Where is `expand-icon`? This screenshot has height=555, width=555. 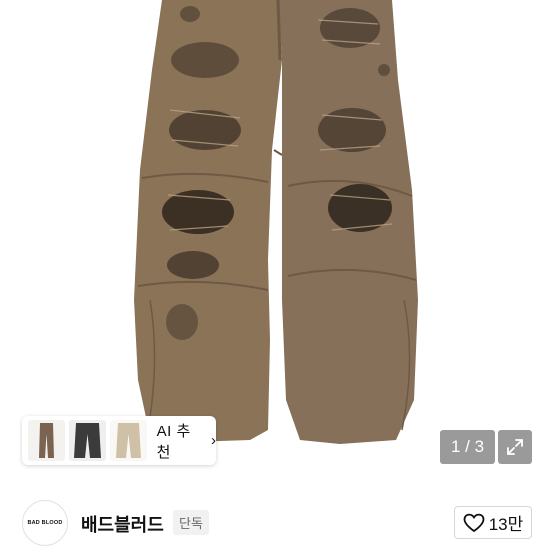 expand-icon is located at coordinates (515, 447).